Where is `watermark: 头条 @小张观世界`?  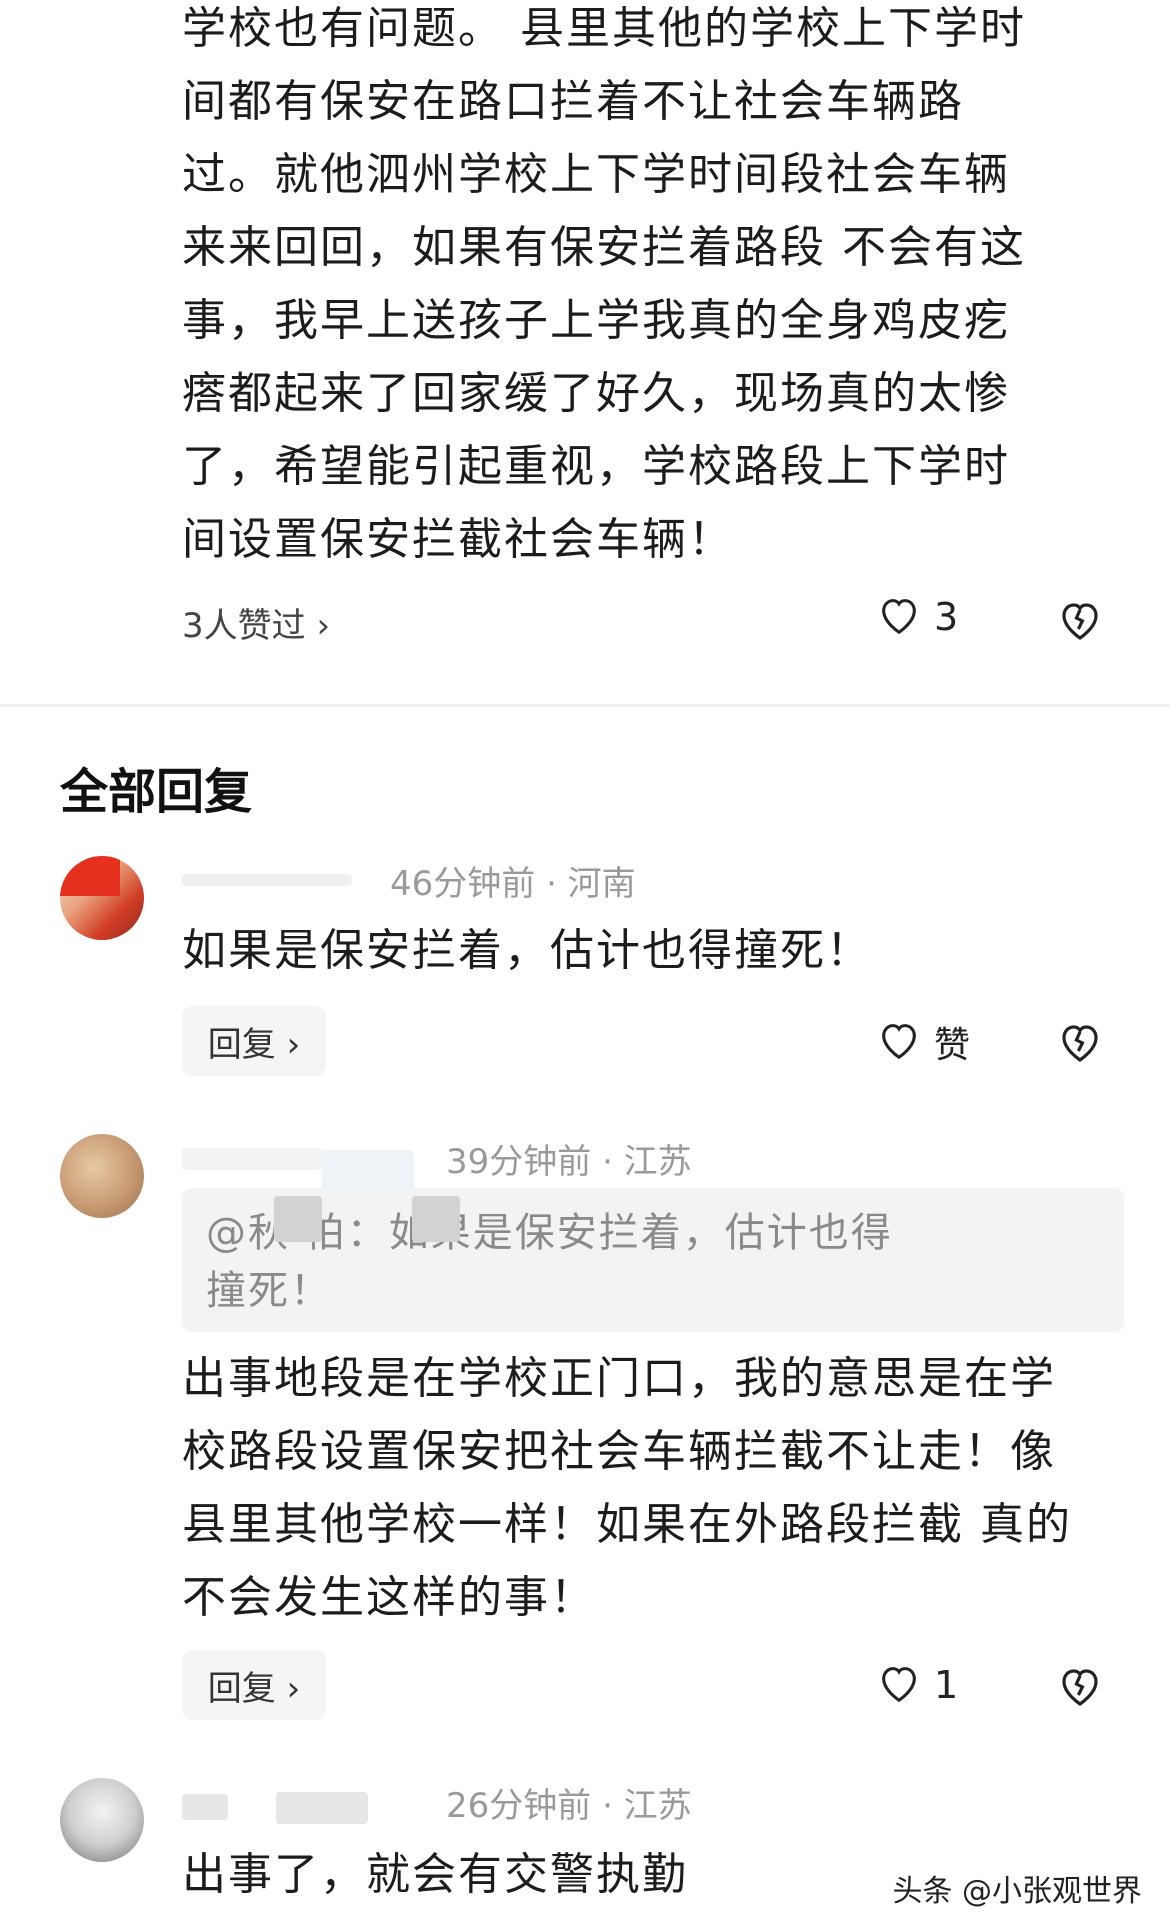 watermark: 头条 @小张观世界 is located at coordinates (1017, 1891).